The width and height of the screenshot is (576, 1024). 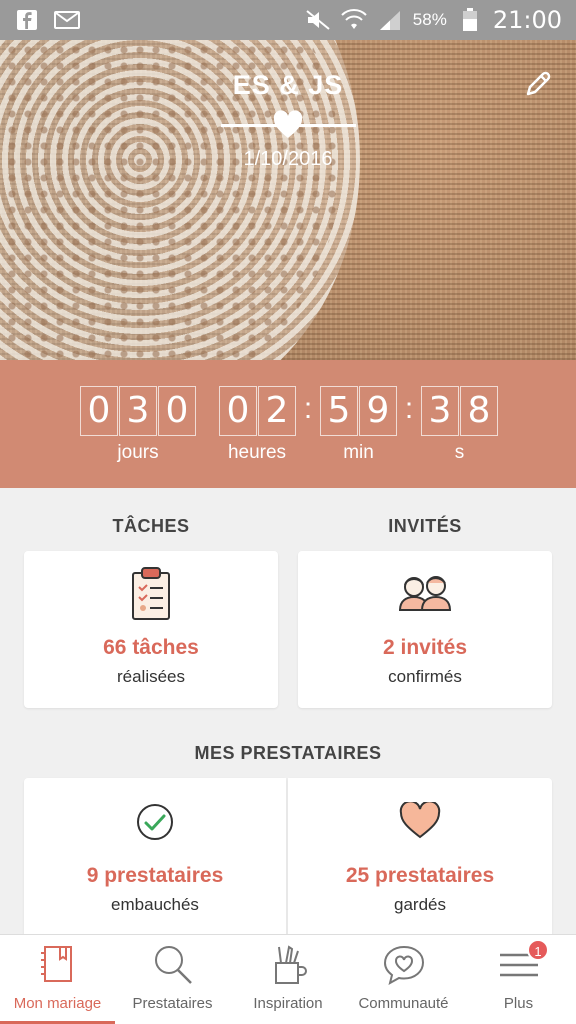 I want to click on nav-communaute: Communauté, so click(x=403, y=979).